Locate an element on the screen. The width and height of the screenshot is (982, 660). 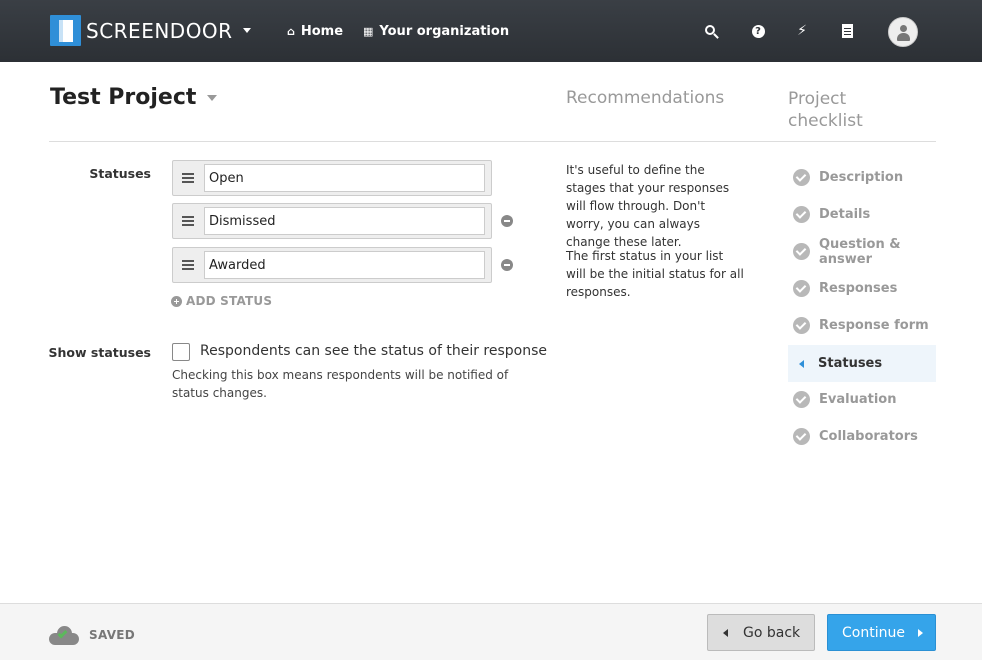
checklist-item-evaluation: Evaluation is located at coordinates (862, 399).